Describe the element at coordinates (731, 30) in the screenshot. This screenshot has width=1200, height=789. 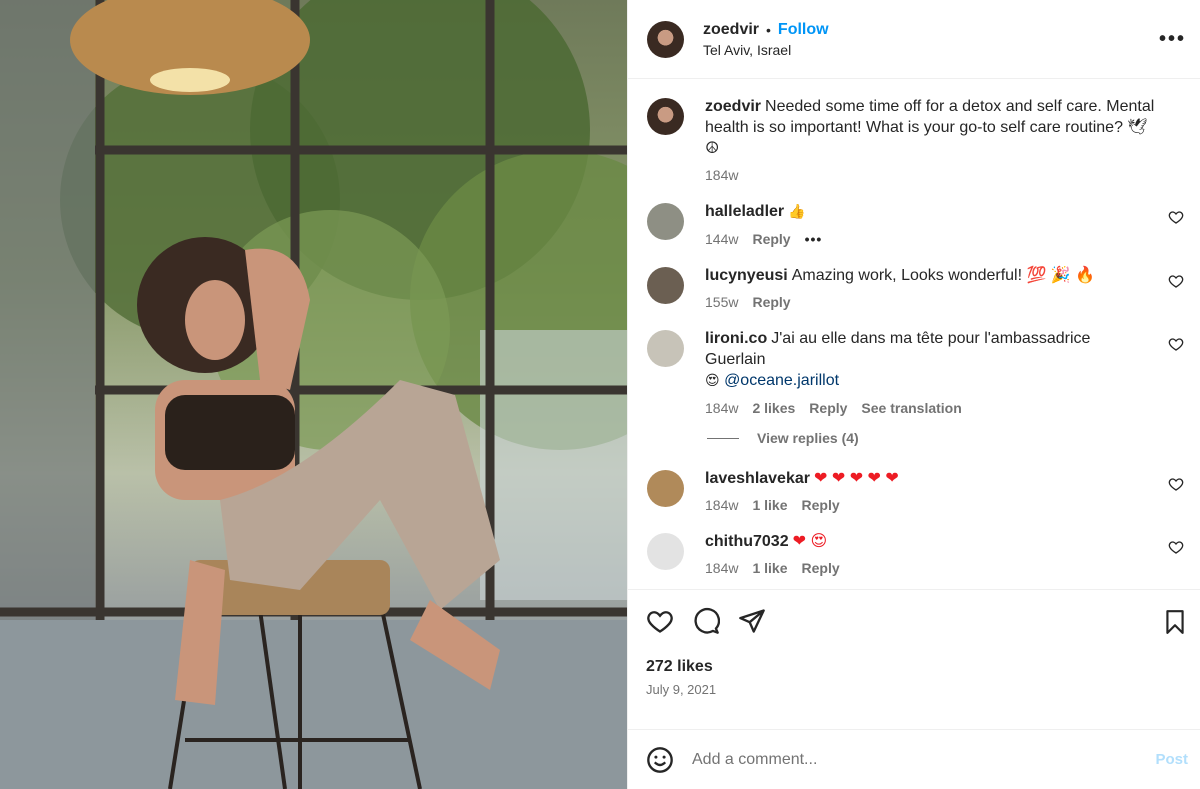
I see `author-username: zoedvir` at that location.